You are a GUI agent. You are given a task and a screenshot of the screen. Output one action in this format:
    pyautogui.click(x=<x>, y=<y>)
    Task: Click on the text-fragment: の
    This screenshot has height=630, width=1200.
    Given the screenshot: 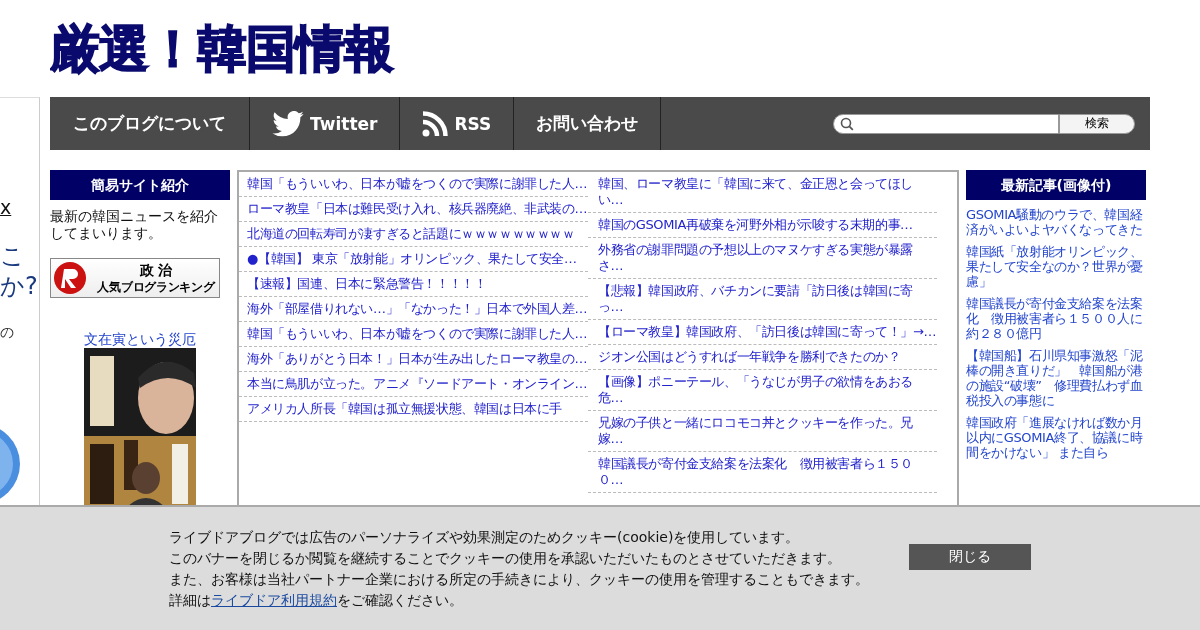 What is the action you would take?
    pyautogui.click(x=7, y=333)
    